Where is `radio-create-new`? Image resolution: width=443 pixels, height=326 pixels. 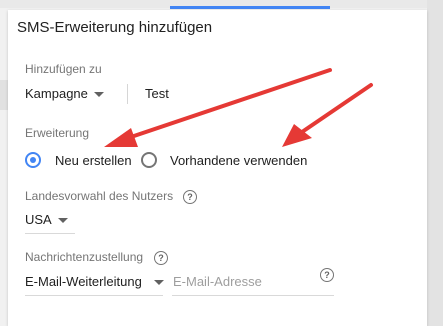 radio-create-new is located at coordinates (33, 160).